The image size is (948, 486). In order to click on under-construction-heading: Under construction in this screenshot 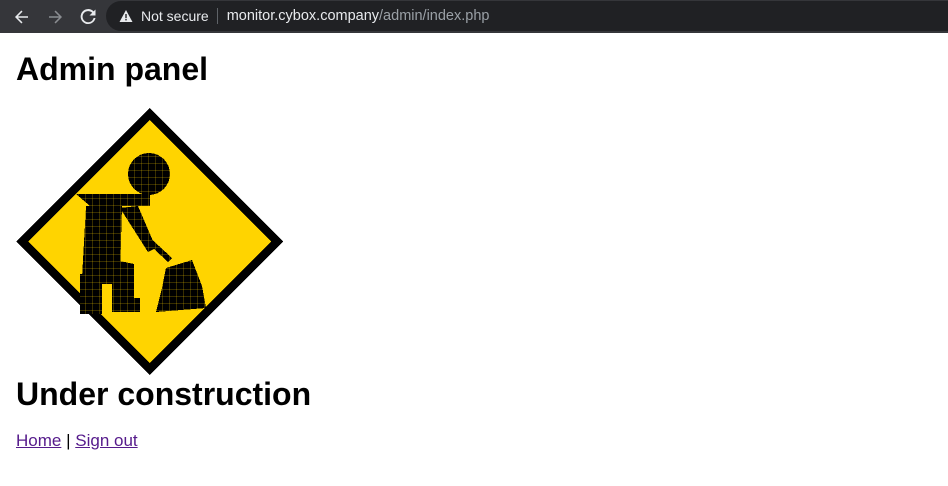, I will do `click(164, 394)`.